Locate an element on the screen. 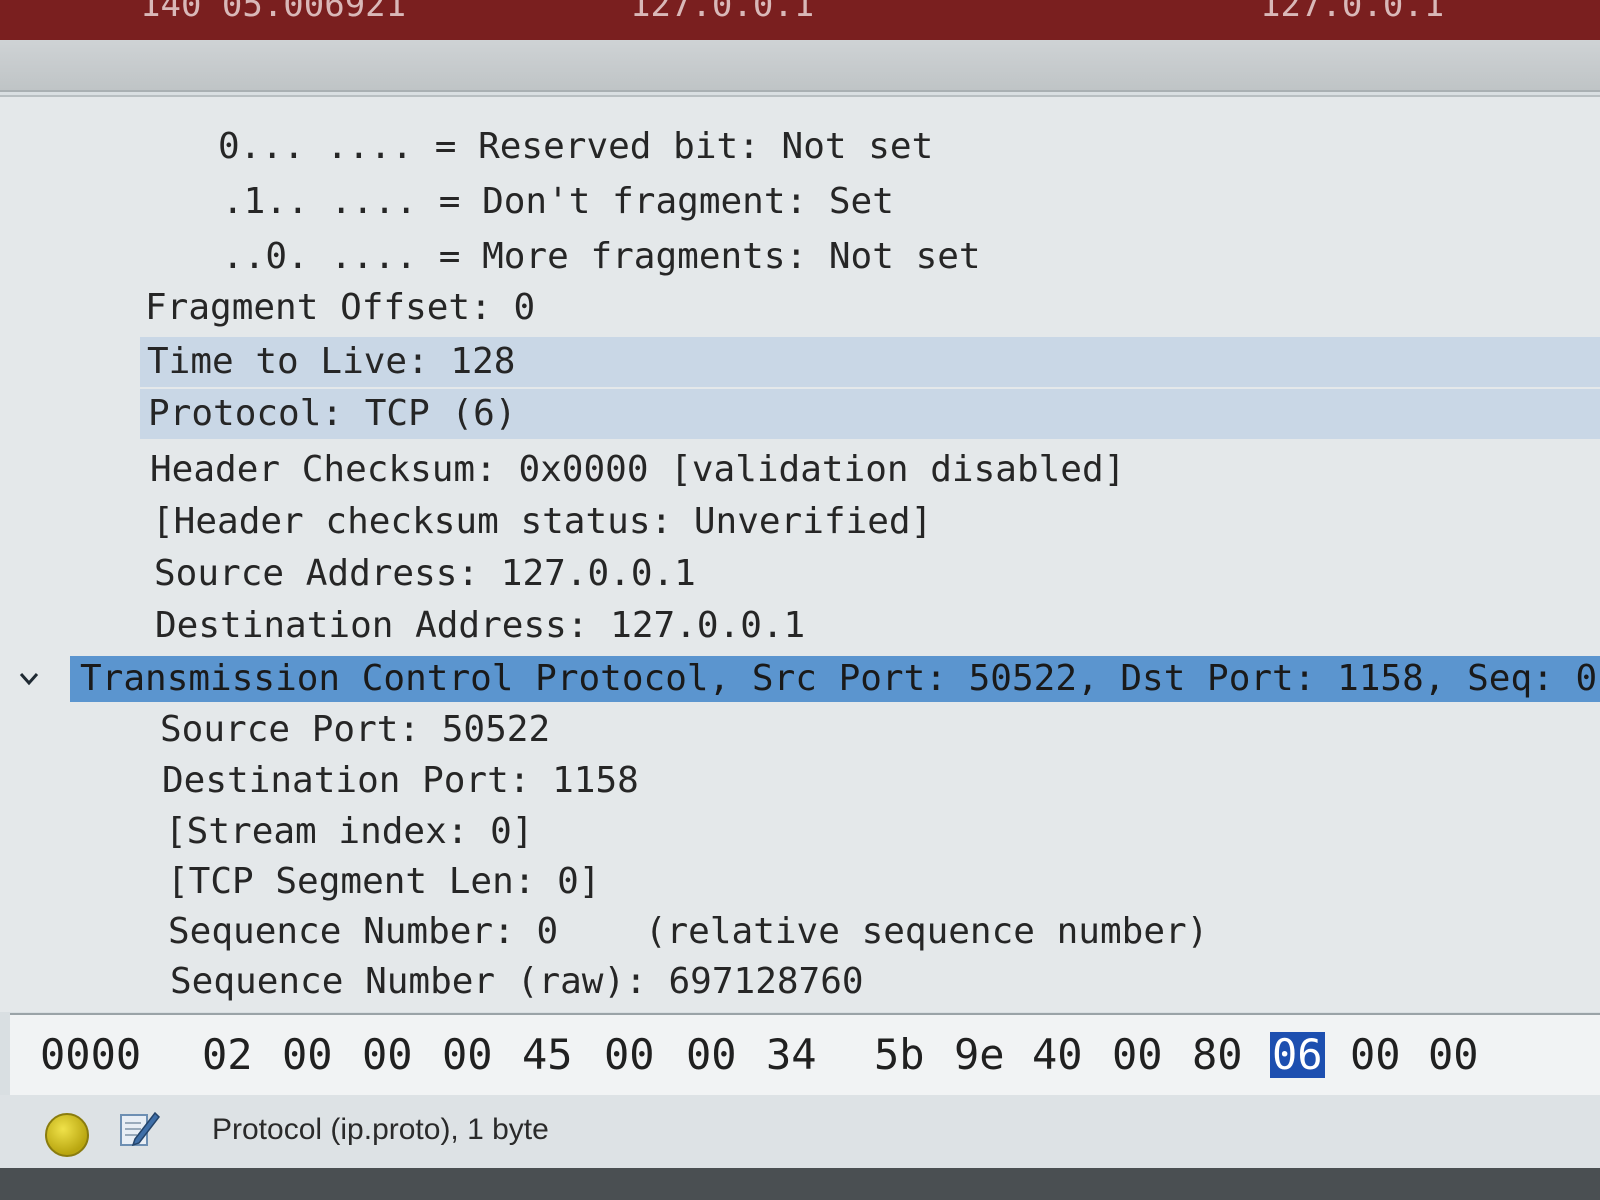  packet-list-row: 140 05.006921 127.0.0.1 127.0.0.1 is located at coordinates (800, 20).